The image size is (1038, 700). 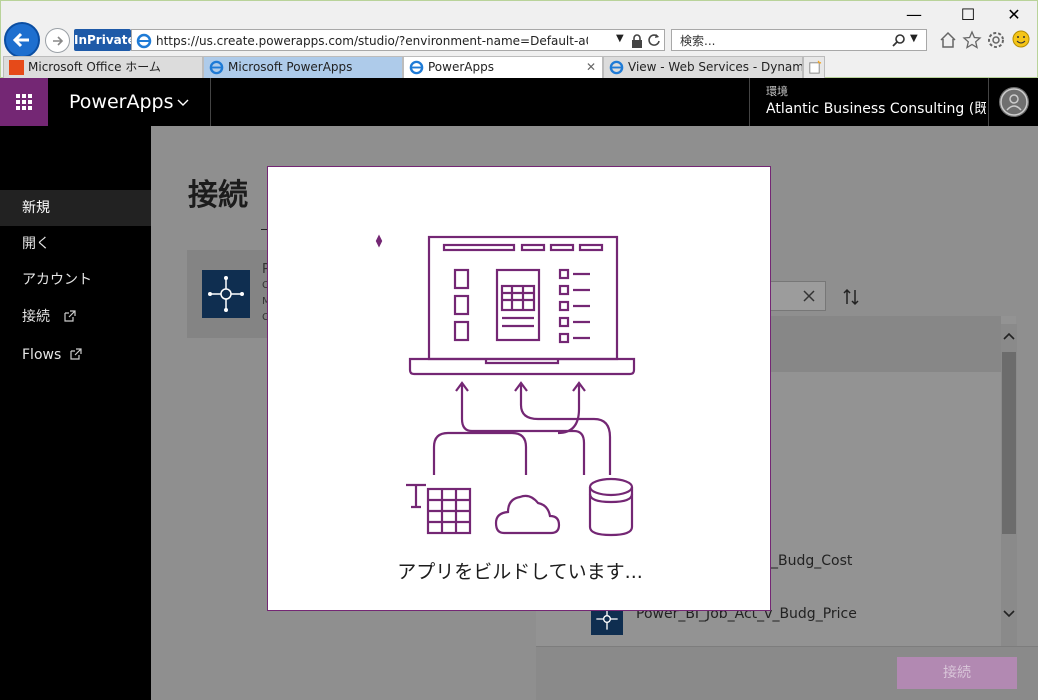 What do you see at coordinates (996, 40) in the screenshot?
I see `settings-gear-icon` at bounding box center [996, 40].